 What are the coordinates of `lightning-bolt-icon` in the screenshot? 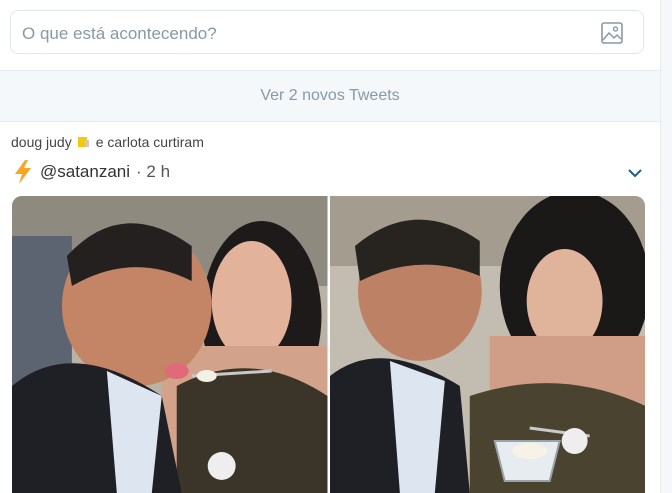 It's located at (23, 172).